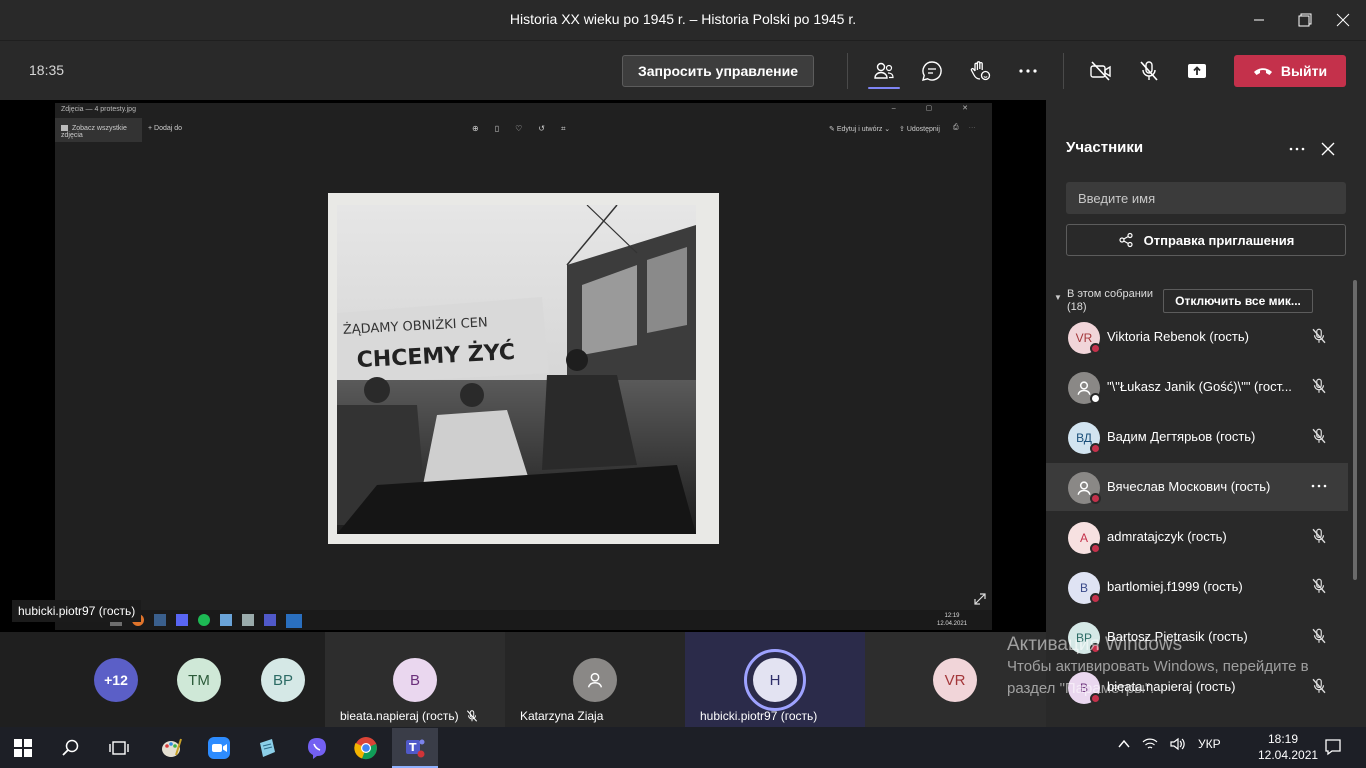 The height and width of the screenshot is (768, 1366). Describe the element at coordinates (415, 748) in the screenshot. I see `teams-app: T` at that location.